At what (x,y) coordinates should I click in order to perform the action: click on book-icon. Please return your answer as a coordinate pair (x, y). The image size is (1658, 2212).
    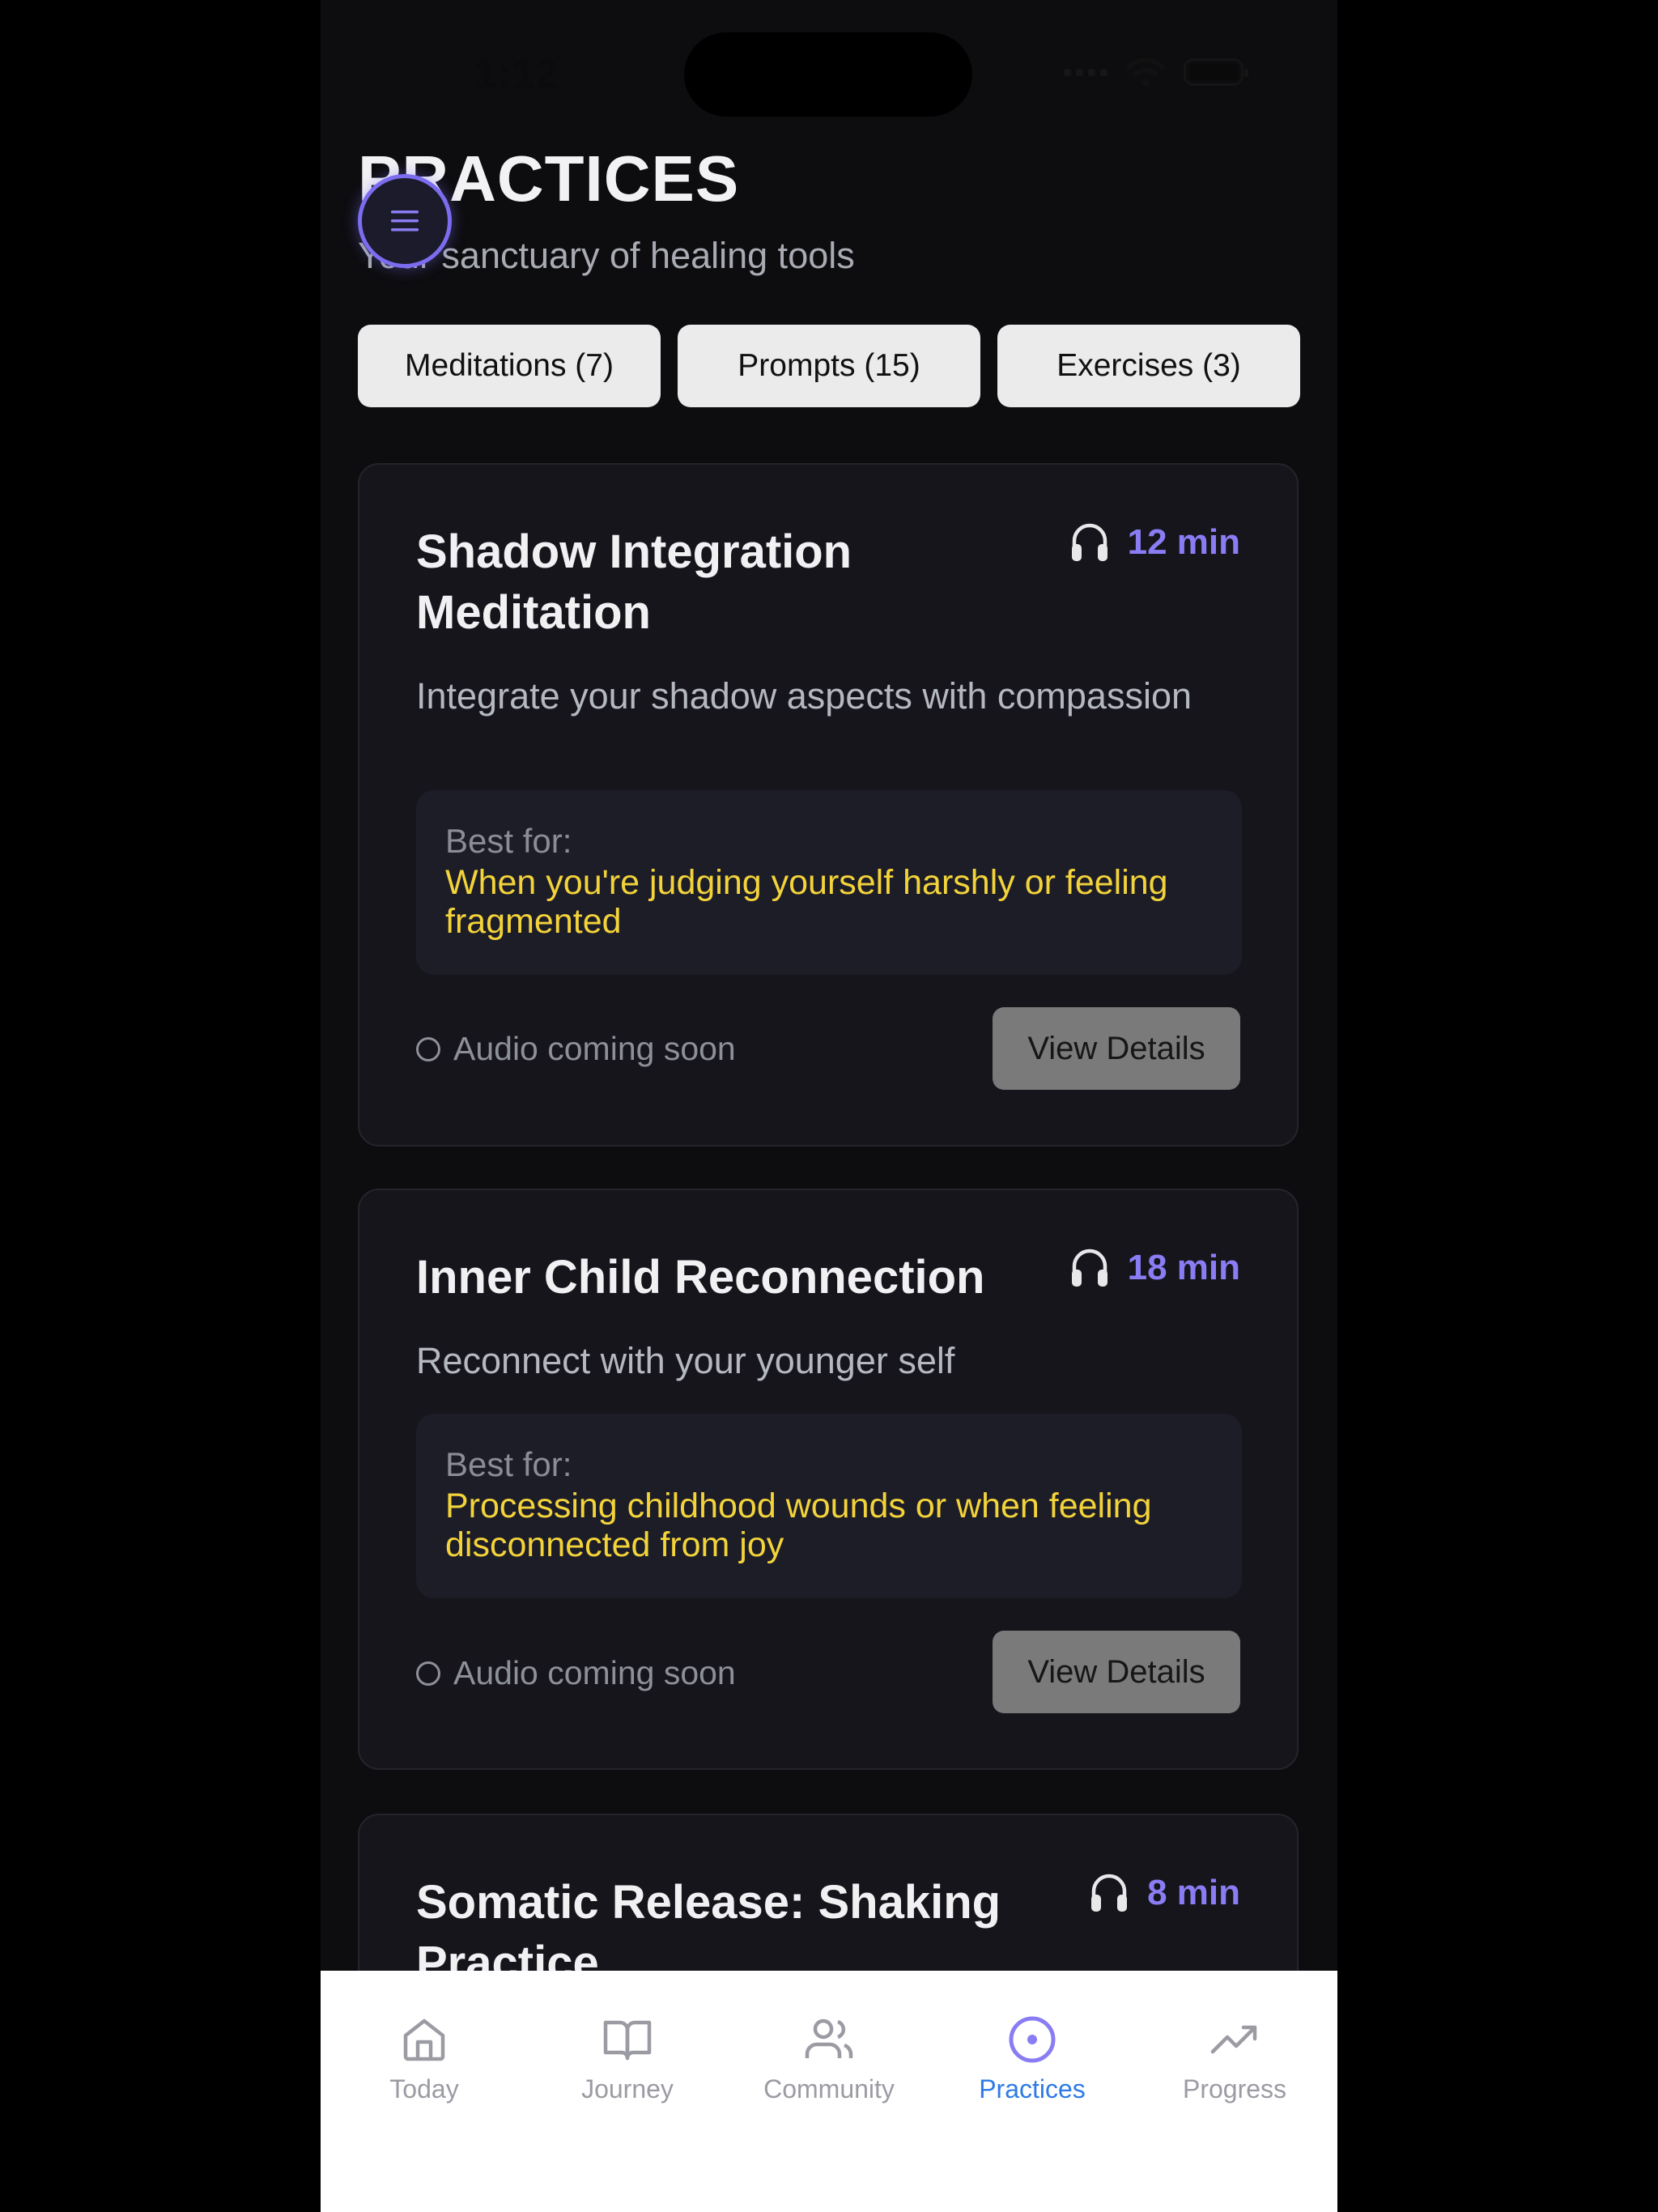
    Looking at the image, I should click on (627, 2041).